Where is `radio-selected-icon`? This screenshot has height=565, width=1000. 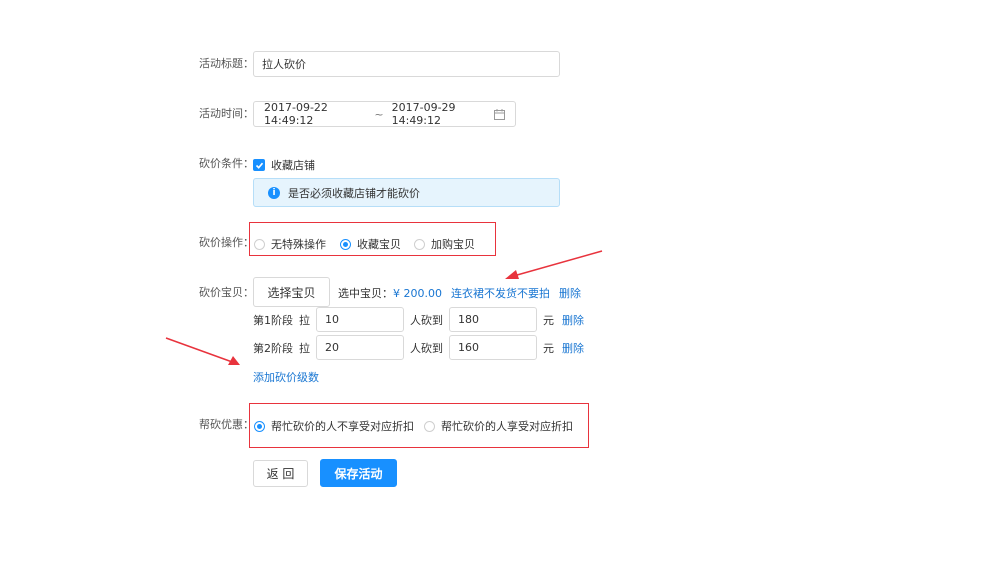
radio-selected-icon is located at coordinates (259, 426).